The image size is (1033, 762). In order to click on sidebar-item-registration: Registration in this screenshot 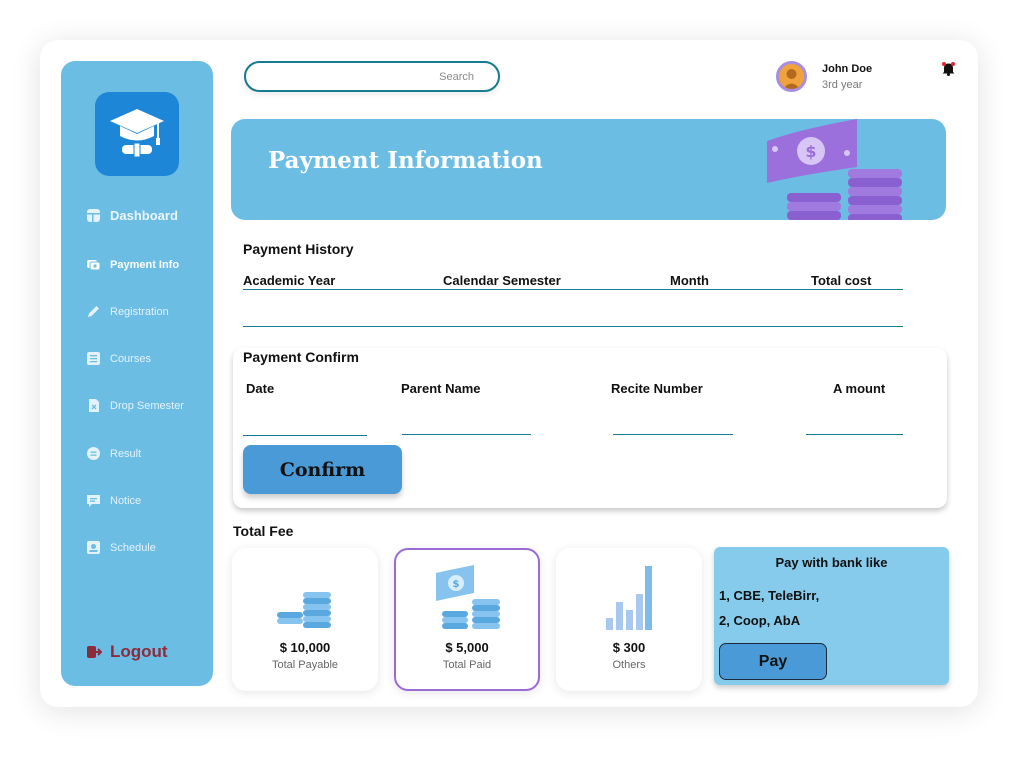, I will do `click(127, 311)`.